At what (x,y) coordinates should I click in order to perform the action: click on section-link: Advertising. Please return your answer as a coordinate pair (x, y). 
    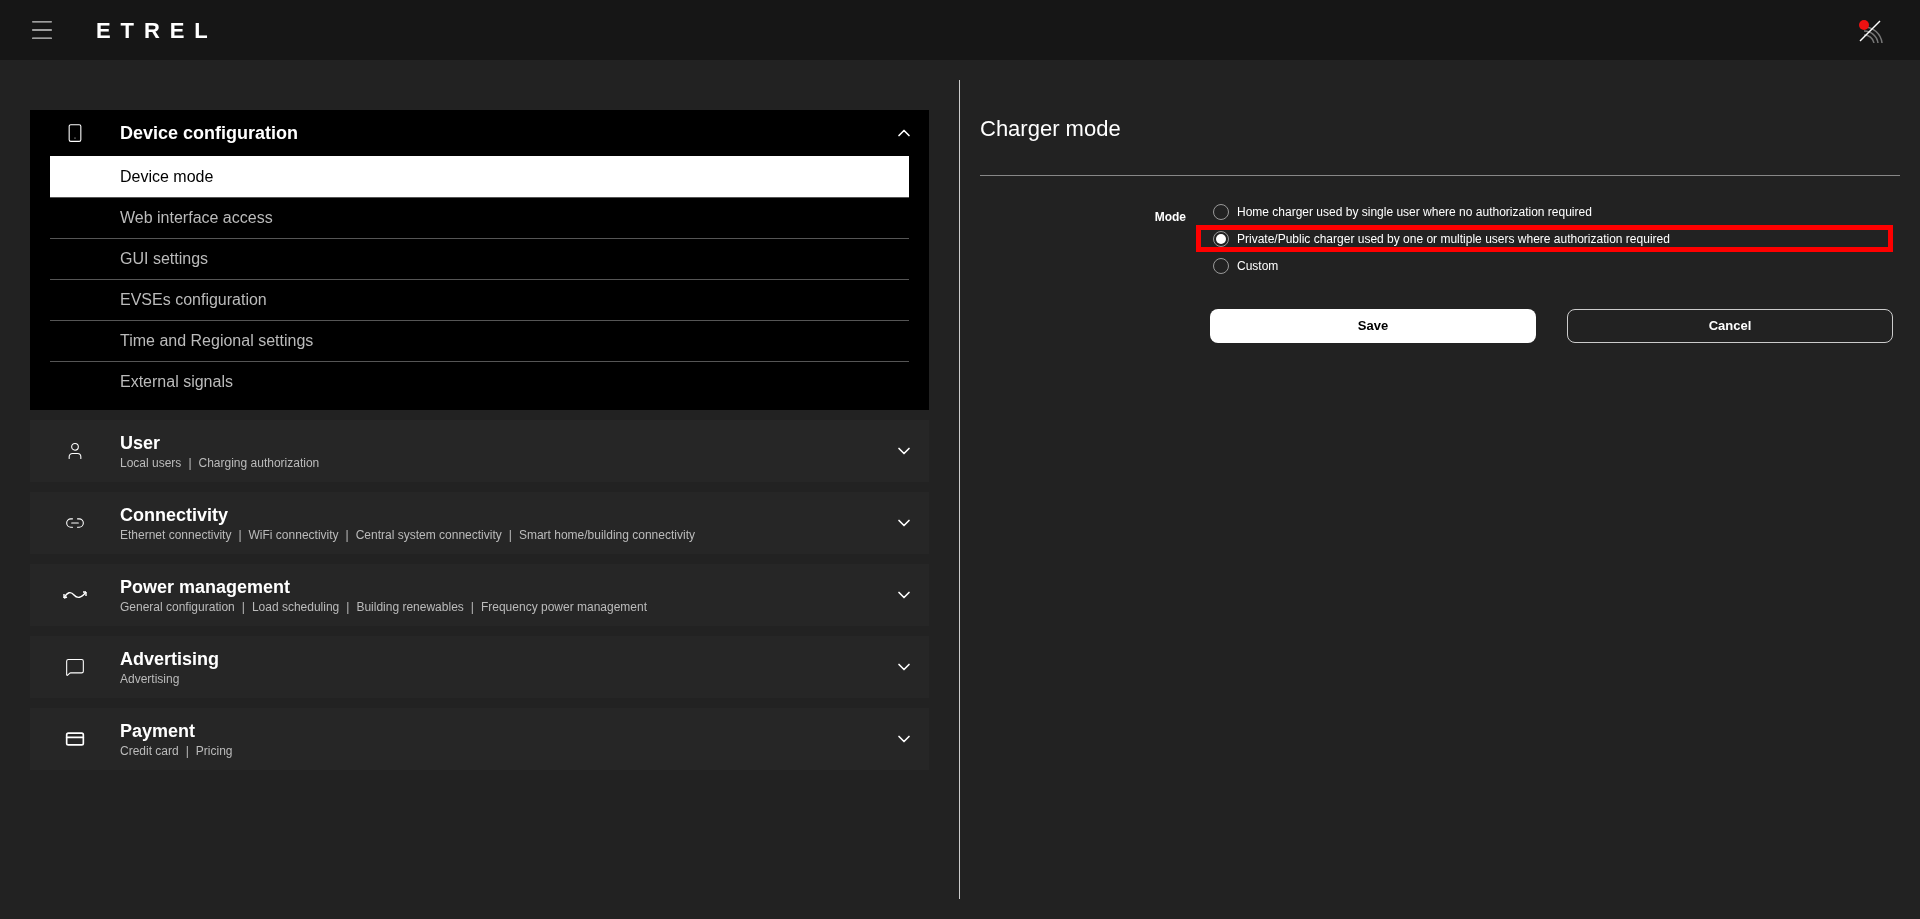
    Looking at the image, I should click on (150, 679).